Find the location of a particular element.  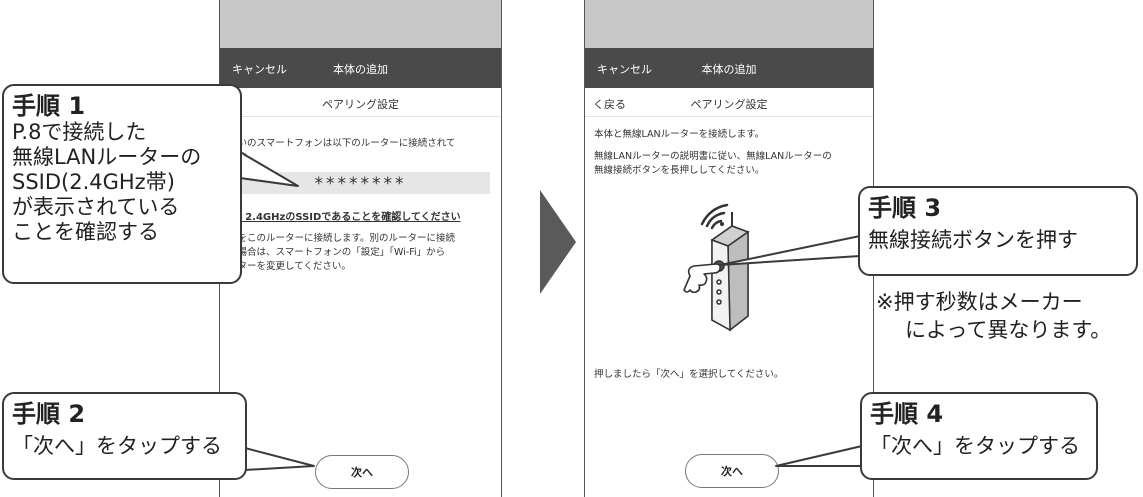

callout-step-3: 手順 3 無線接続ボタンを押す is located at coordinates (998, 231).